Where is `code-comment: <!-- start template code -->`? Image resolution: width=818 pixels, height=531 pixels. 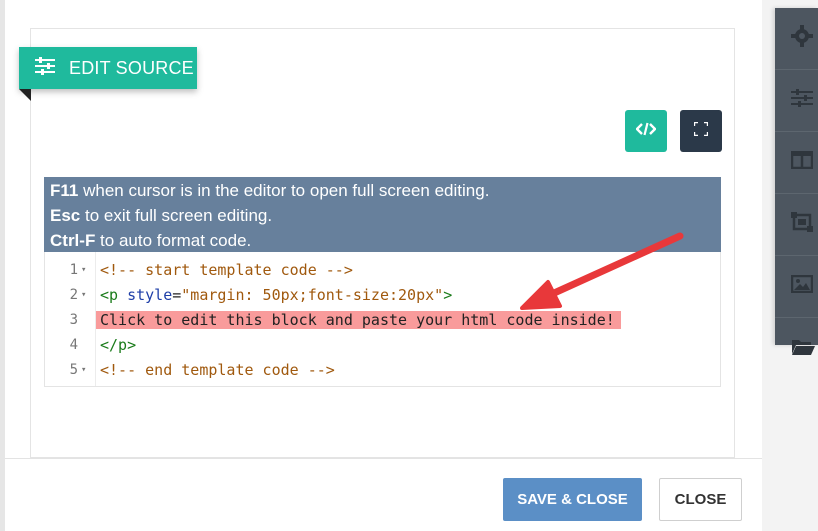
code-comment: <!-- start template code --> is located at coordinates (226, 270).